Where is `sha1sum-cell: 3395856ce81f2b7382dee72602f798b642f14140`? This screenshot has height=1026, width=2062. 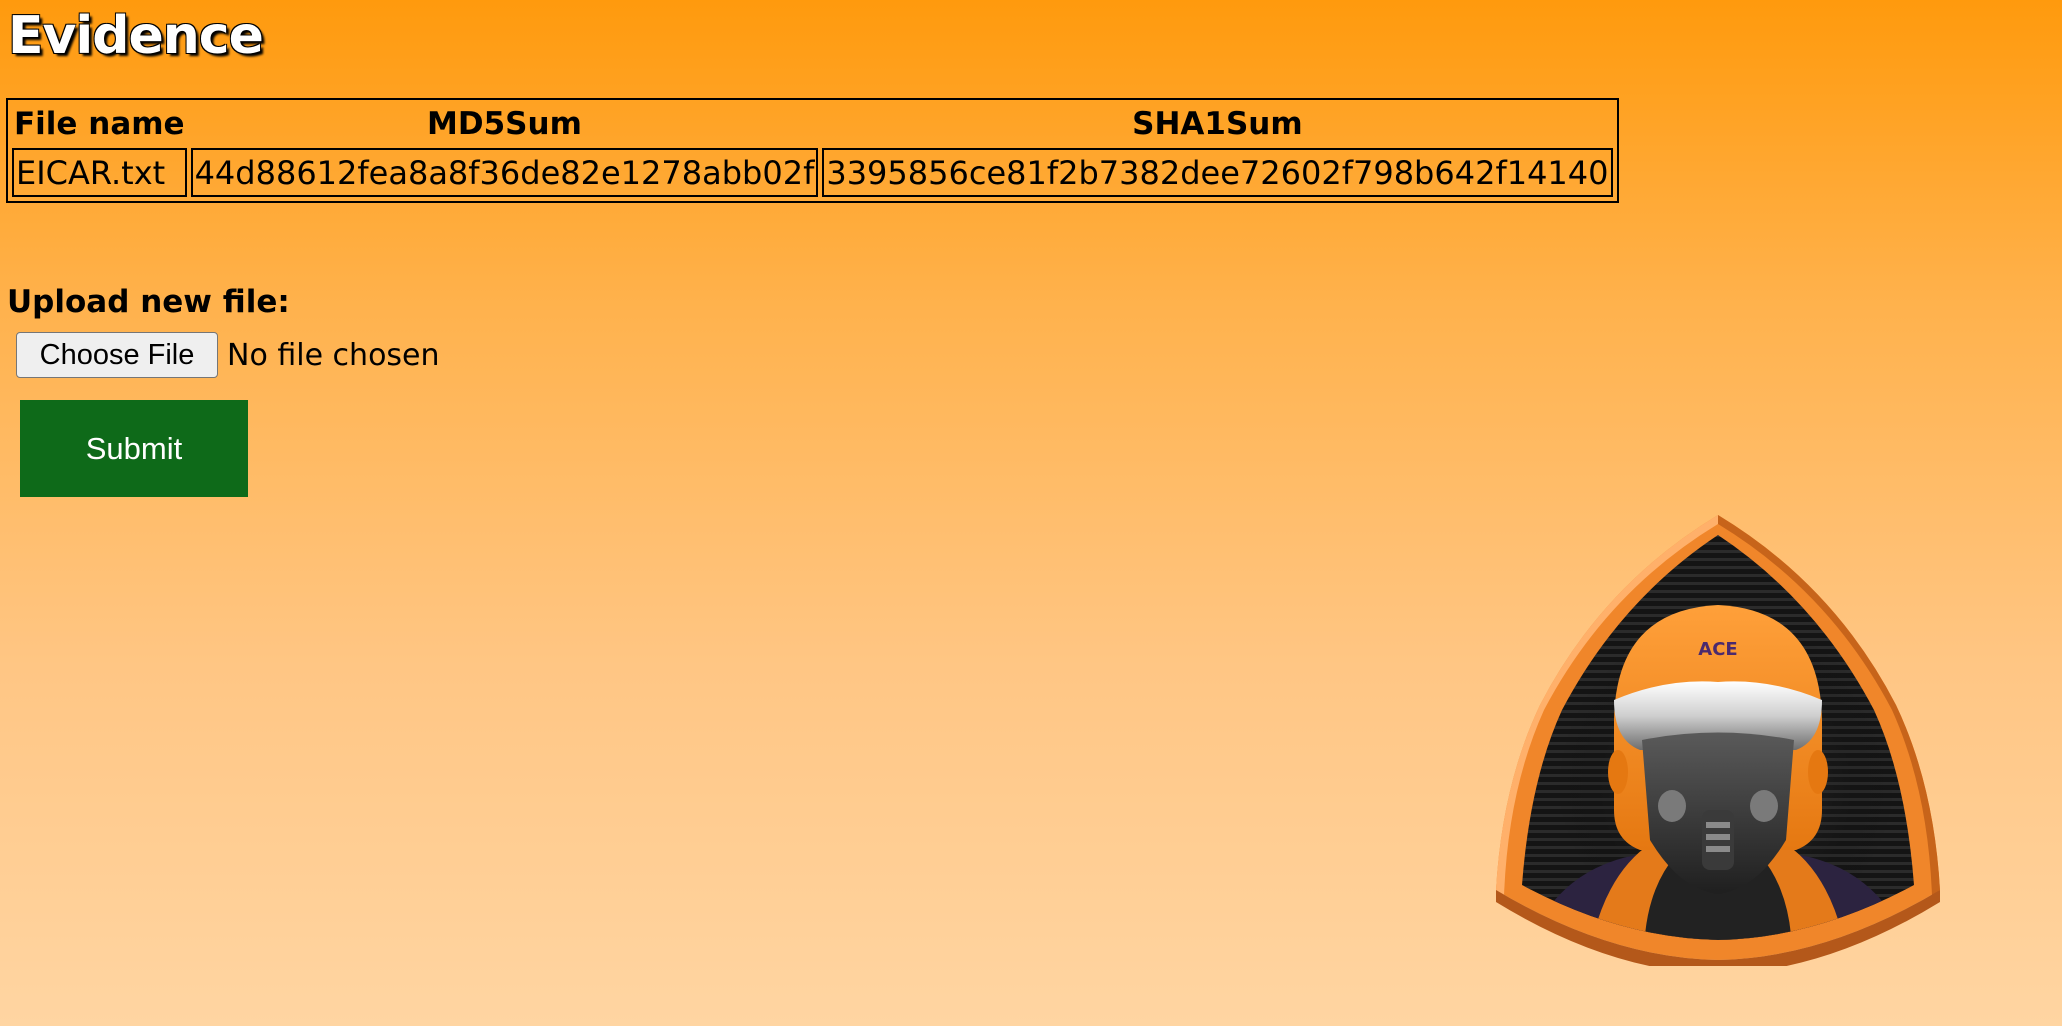
sha1sum-cell: 3395856ce81f2b7382dee72602f798b642f14140 is located at coordinates (1217, 172).